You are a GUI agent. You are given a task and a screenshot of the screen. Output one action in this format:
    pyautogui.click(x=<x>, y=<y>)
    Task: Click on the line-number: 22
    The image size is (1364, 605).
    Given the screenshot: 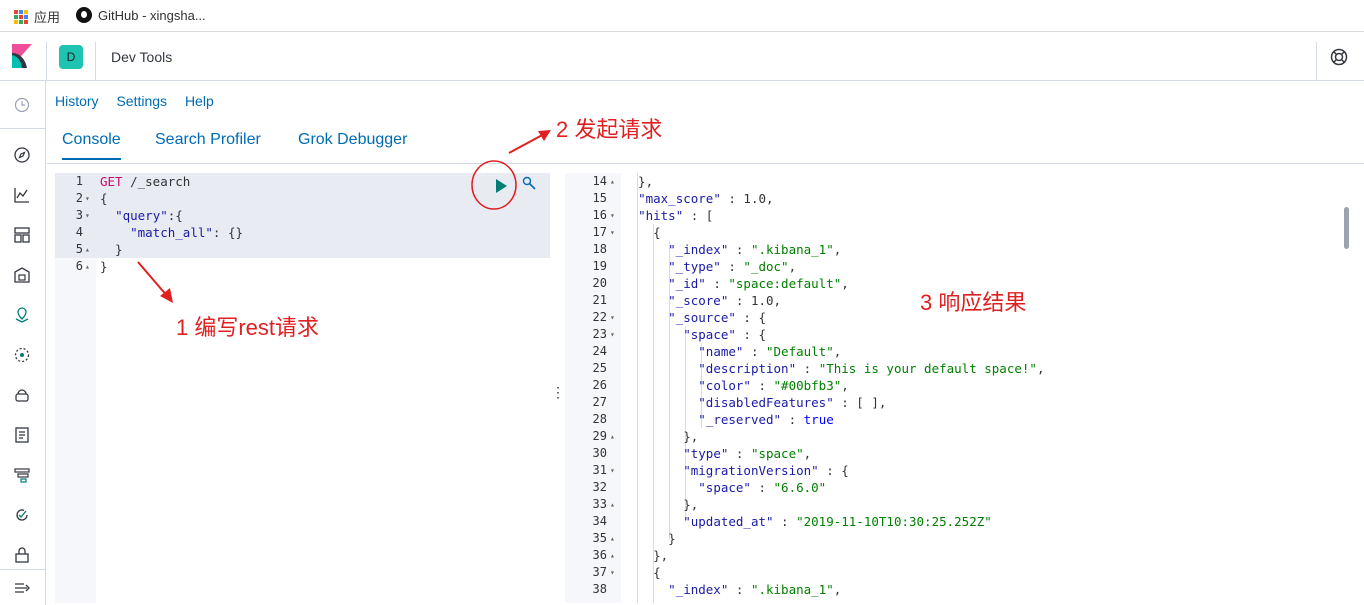 What is the action you would take?
    pyautogui.click(x=599, y=317)
    